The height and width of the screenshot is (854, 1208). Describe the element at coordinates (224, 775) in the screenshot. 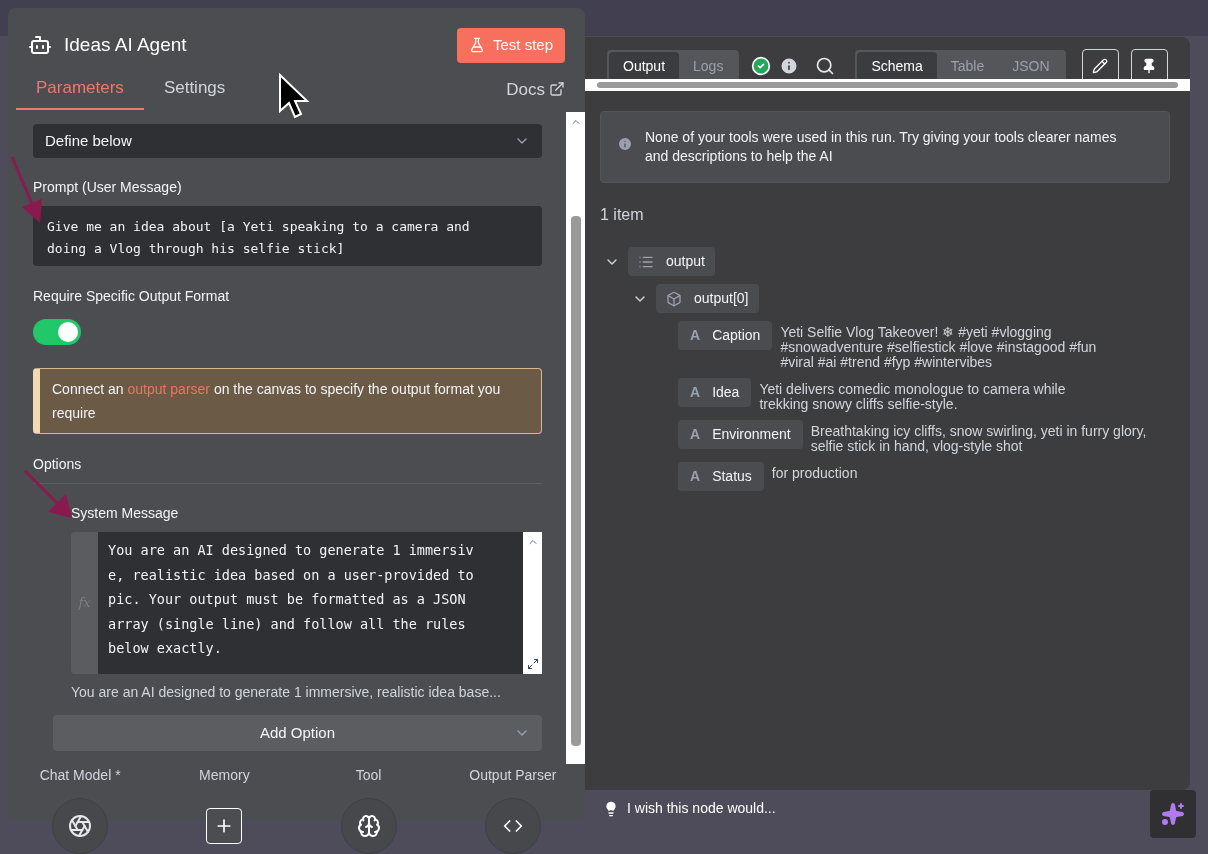

I see `connection-label: Memory` at that location.